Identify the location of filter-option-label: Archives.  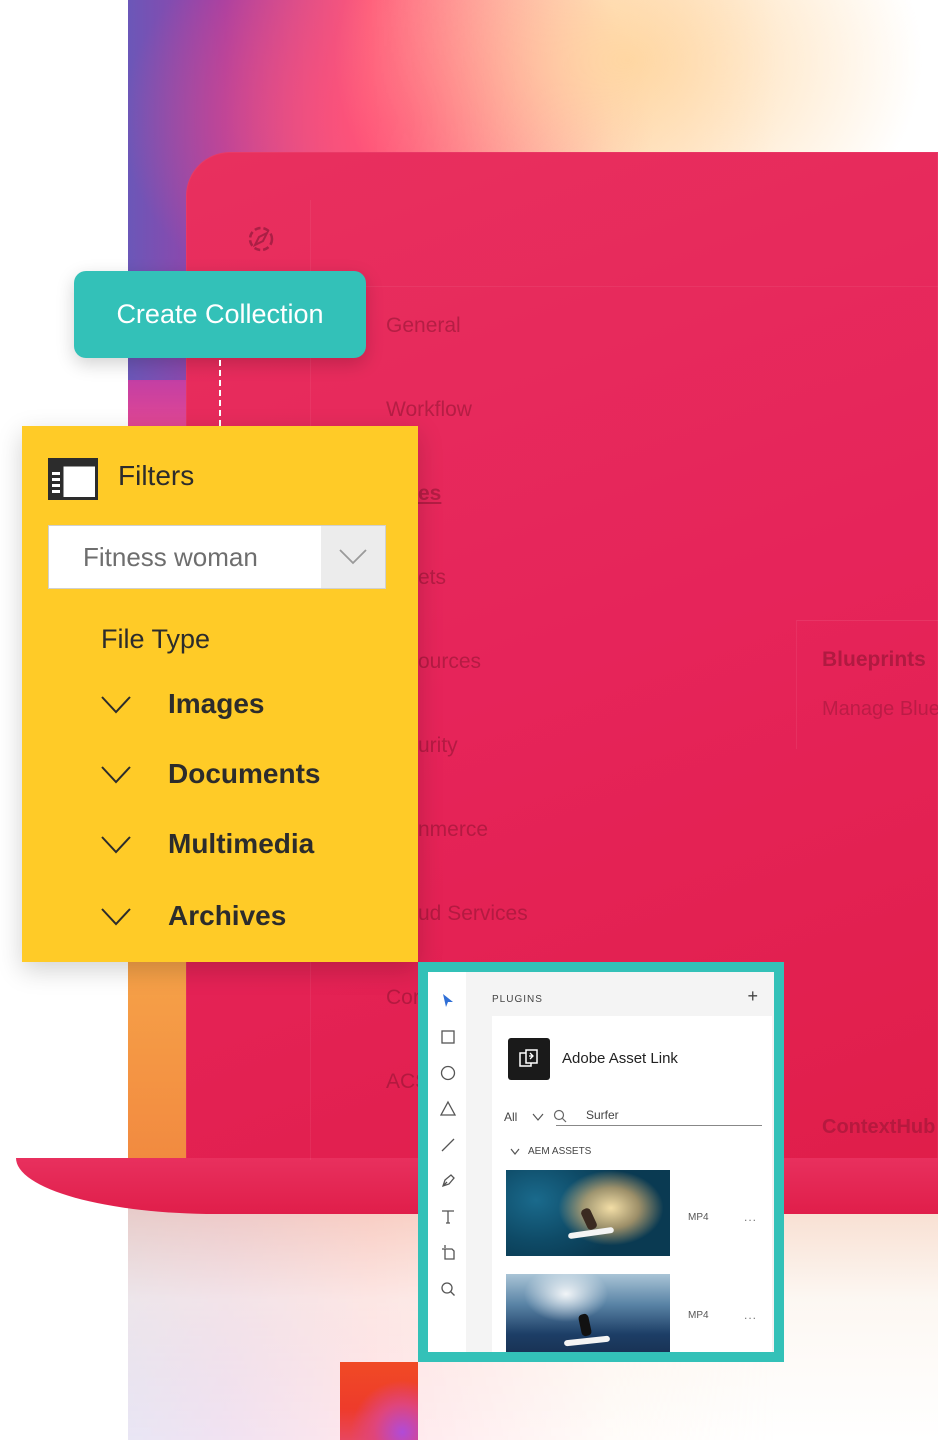
(227, 915).